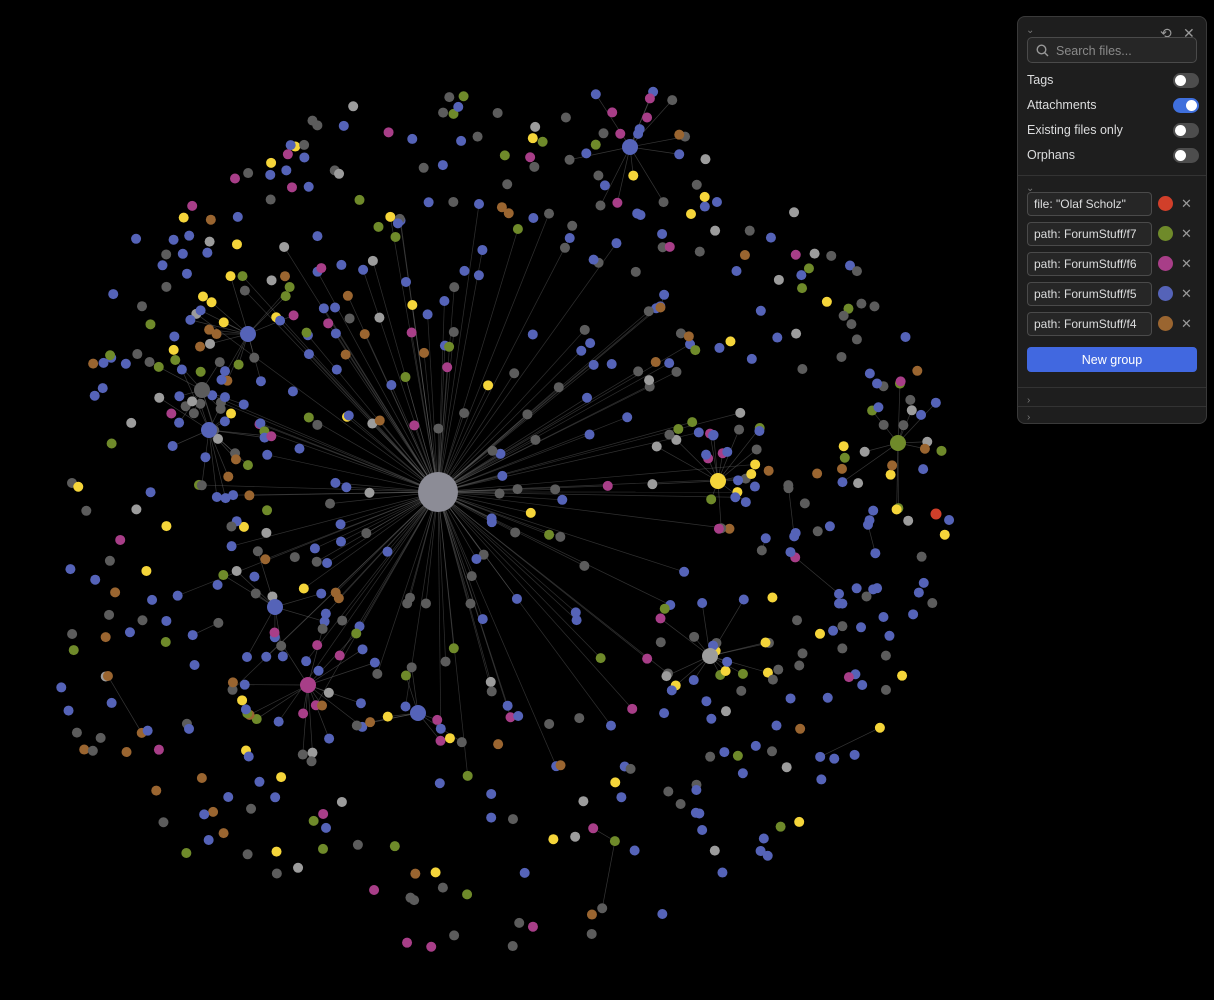 The width and height of the screenshot is (1214, 1000). Describe the element at coordinates (1112, 359) in the screenshot. I see `new-group-button: New group` at that location.